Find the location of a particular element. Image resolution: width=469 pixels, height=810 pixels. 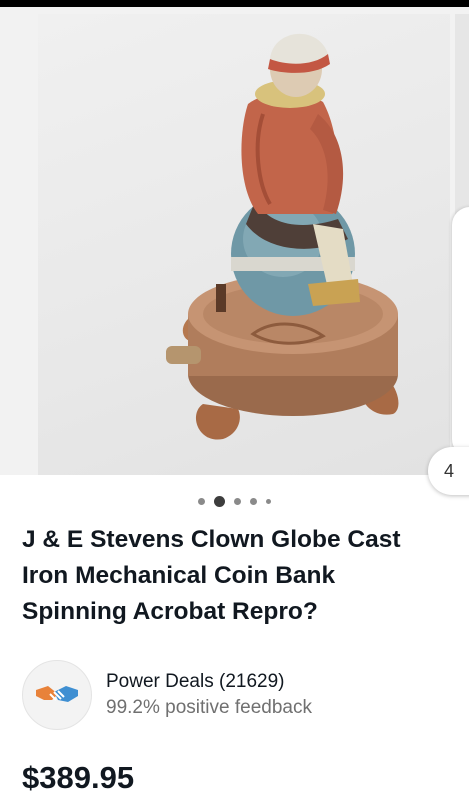

image-counter-text: 4 is located at coordinates (449, 471).